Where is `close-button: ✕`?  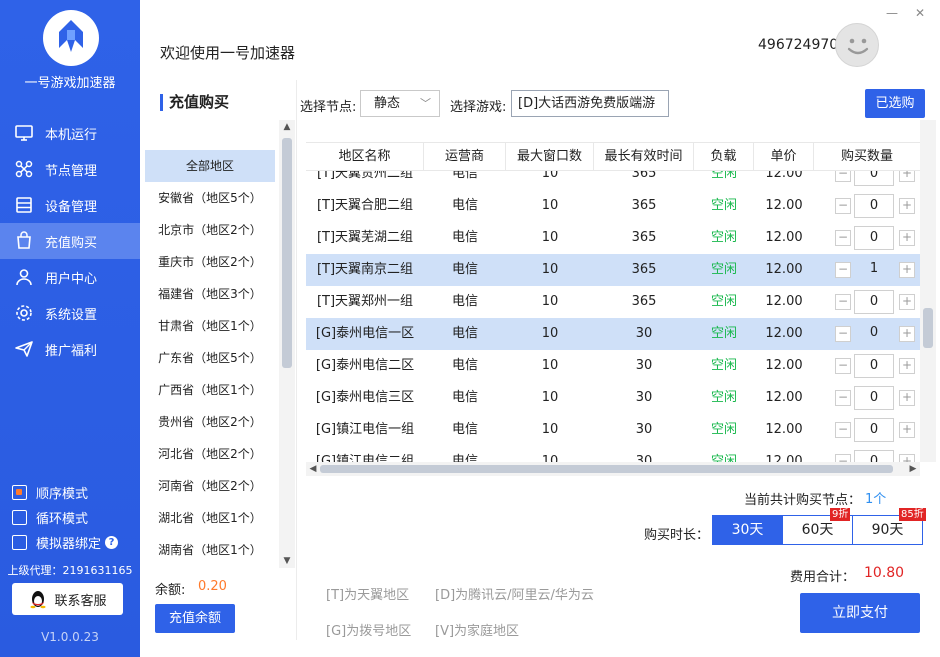
close-button: ✕ is located at coordinates (920, 13).